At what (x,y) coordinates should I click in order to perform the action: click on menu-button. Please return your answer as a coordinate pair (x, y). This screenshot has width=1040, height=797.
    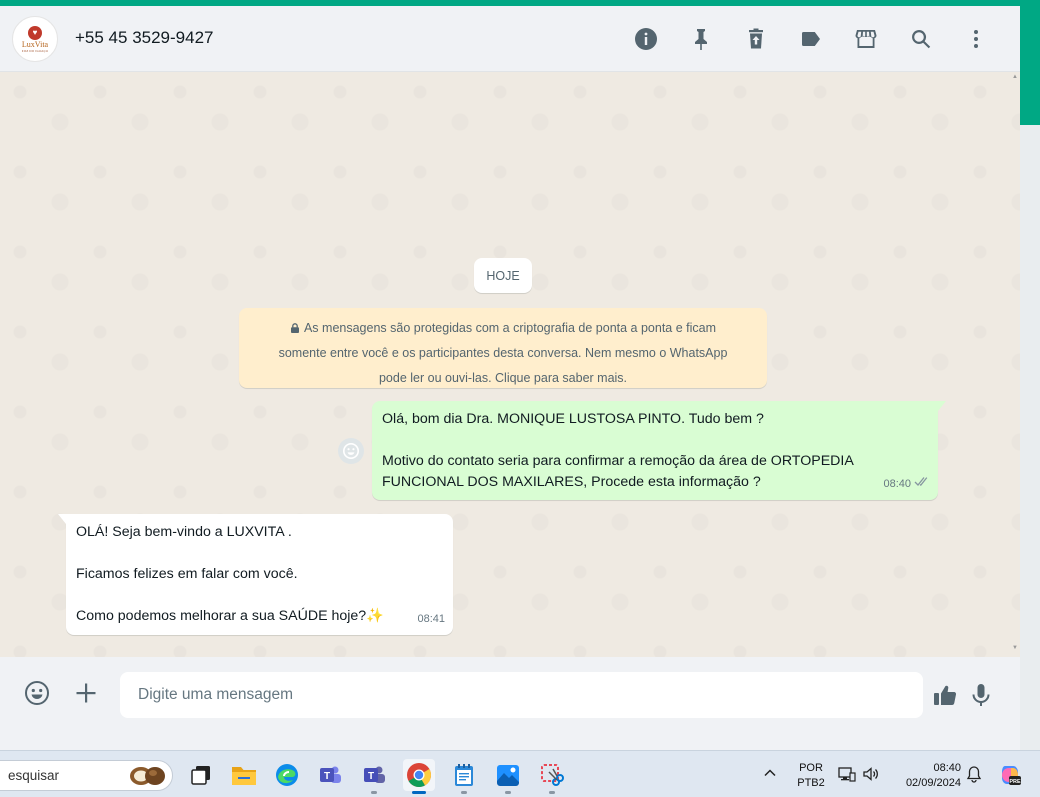
    Looking at the image, I should click on (976, 39).